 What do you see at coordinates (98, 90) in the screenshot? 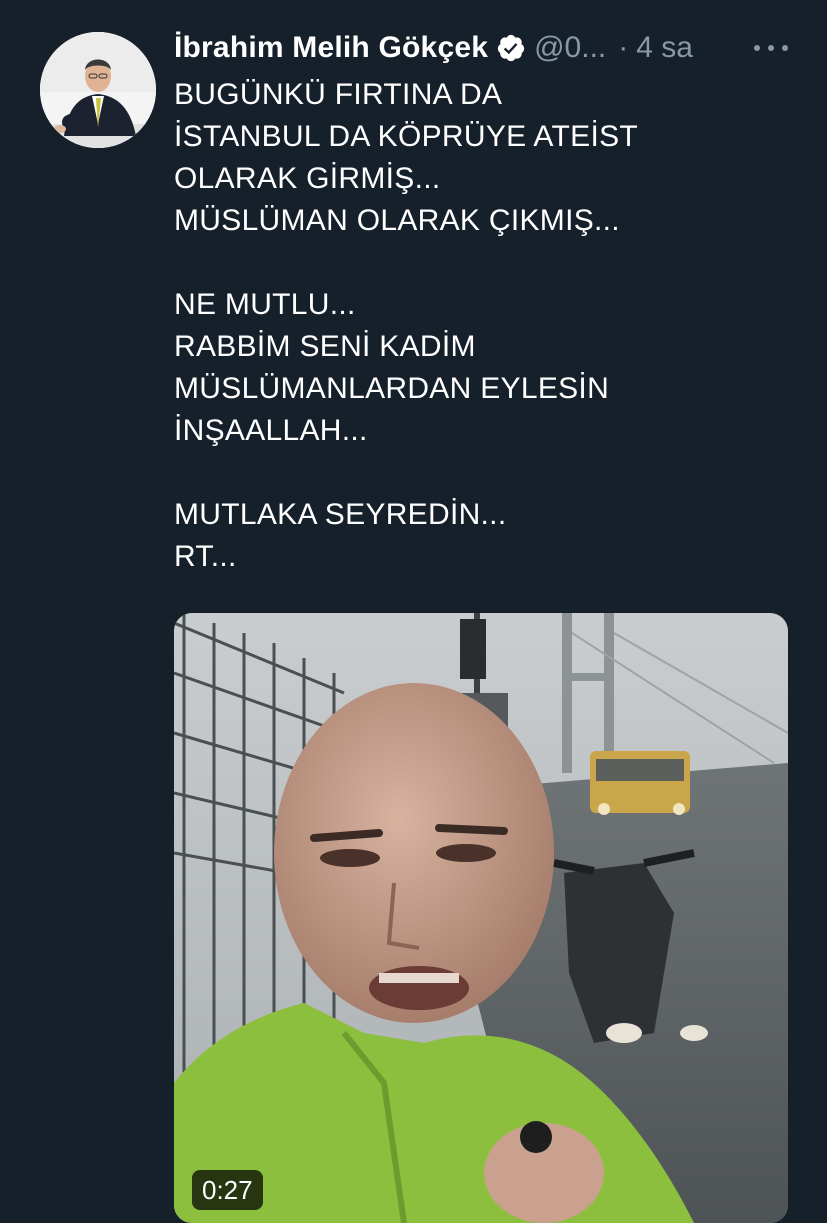
I see `author-avatar` at bounding box center [98, 90].